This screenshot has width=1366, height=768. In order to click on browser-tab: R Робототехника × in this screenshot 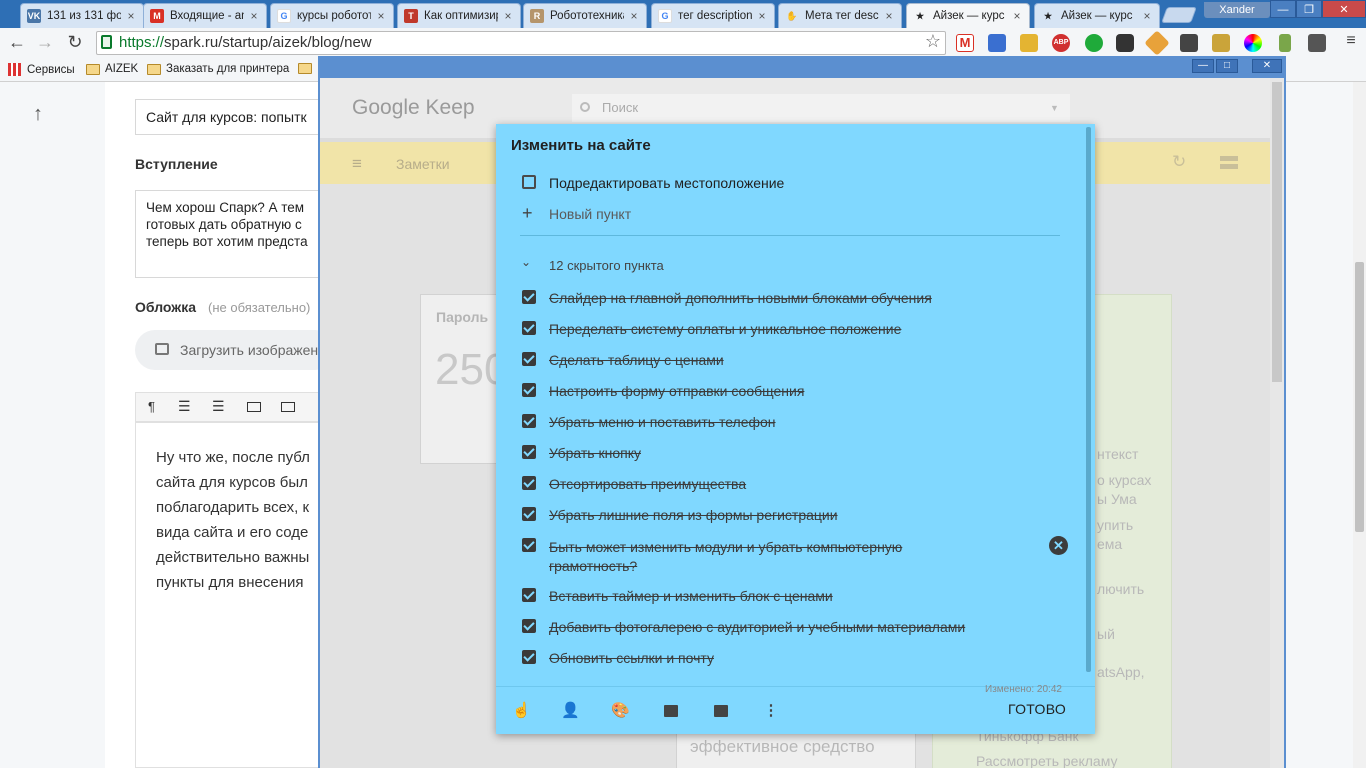, I will do `click(585, 15)`.